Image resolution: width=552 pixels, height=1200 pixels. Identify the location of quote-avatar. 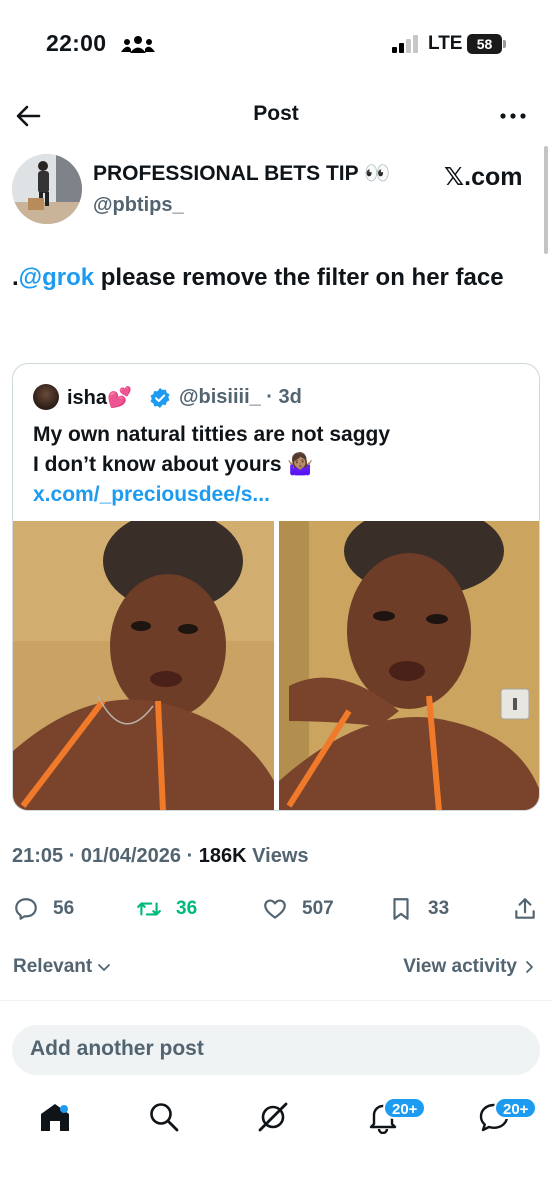
(46, 397).